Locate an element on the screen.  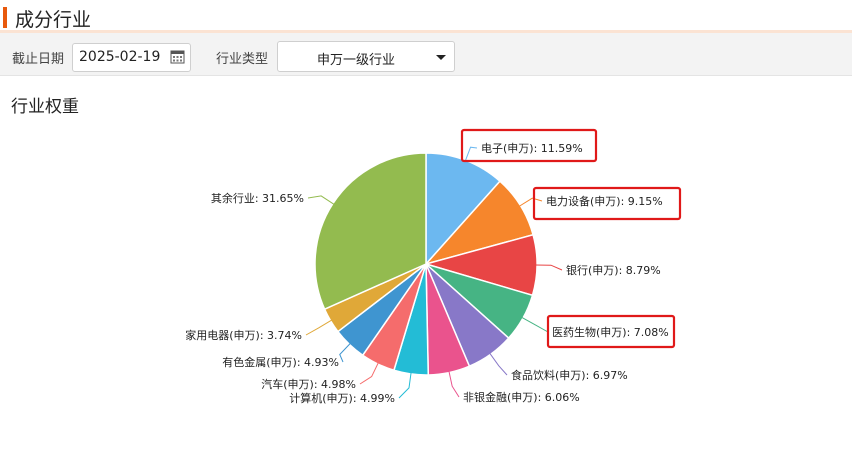
date-input: 2025-02-19 is located at coordinates (131, 57).